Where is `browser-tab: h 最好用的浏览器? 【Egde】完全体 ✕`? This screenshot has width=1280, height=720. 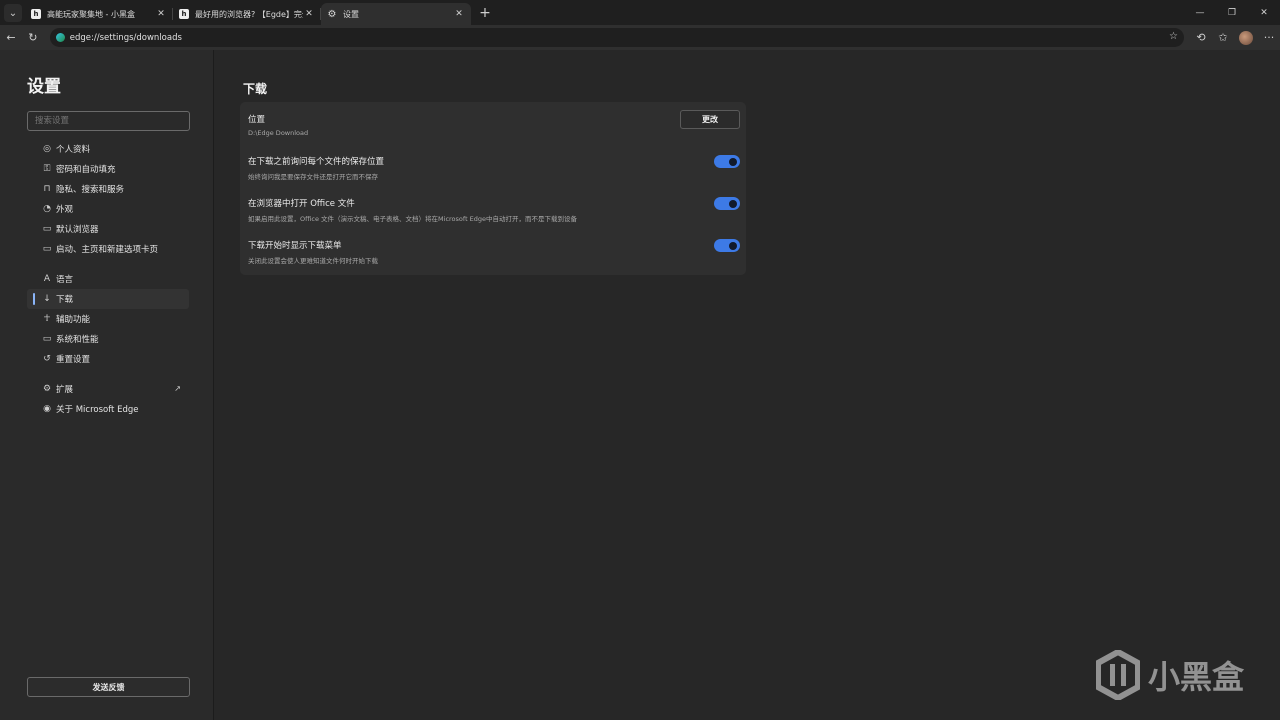
browser-tab: h 最好用的浏览器? 【Egde】完全体 ✕ is located at coordinates (247, 14).